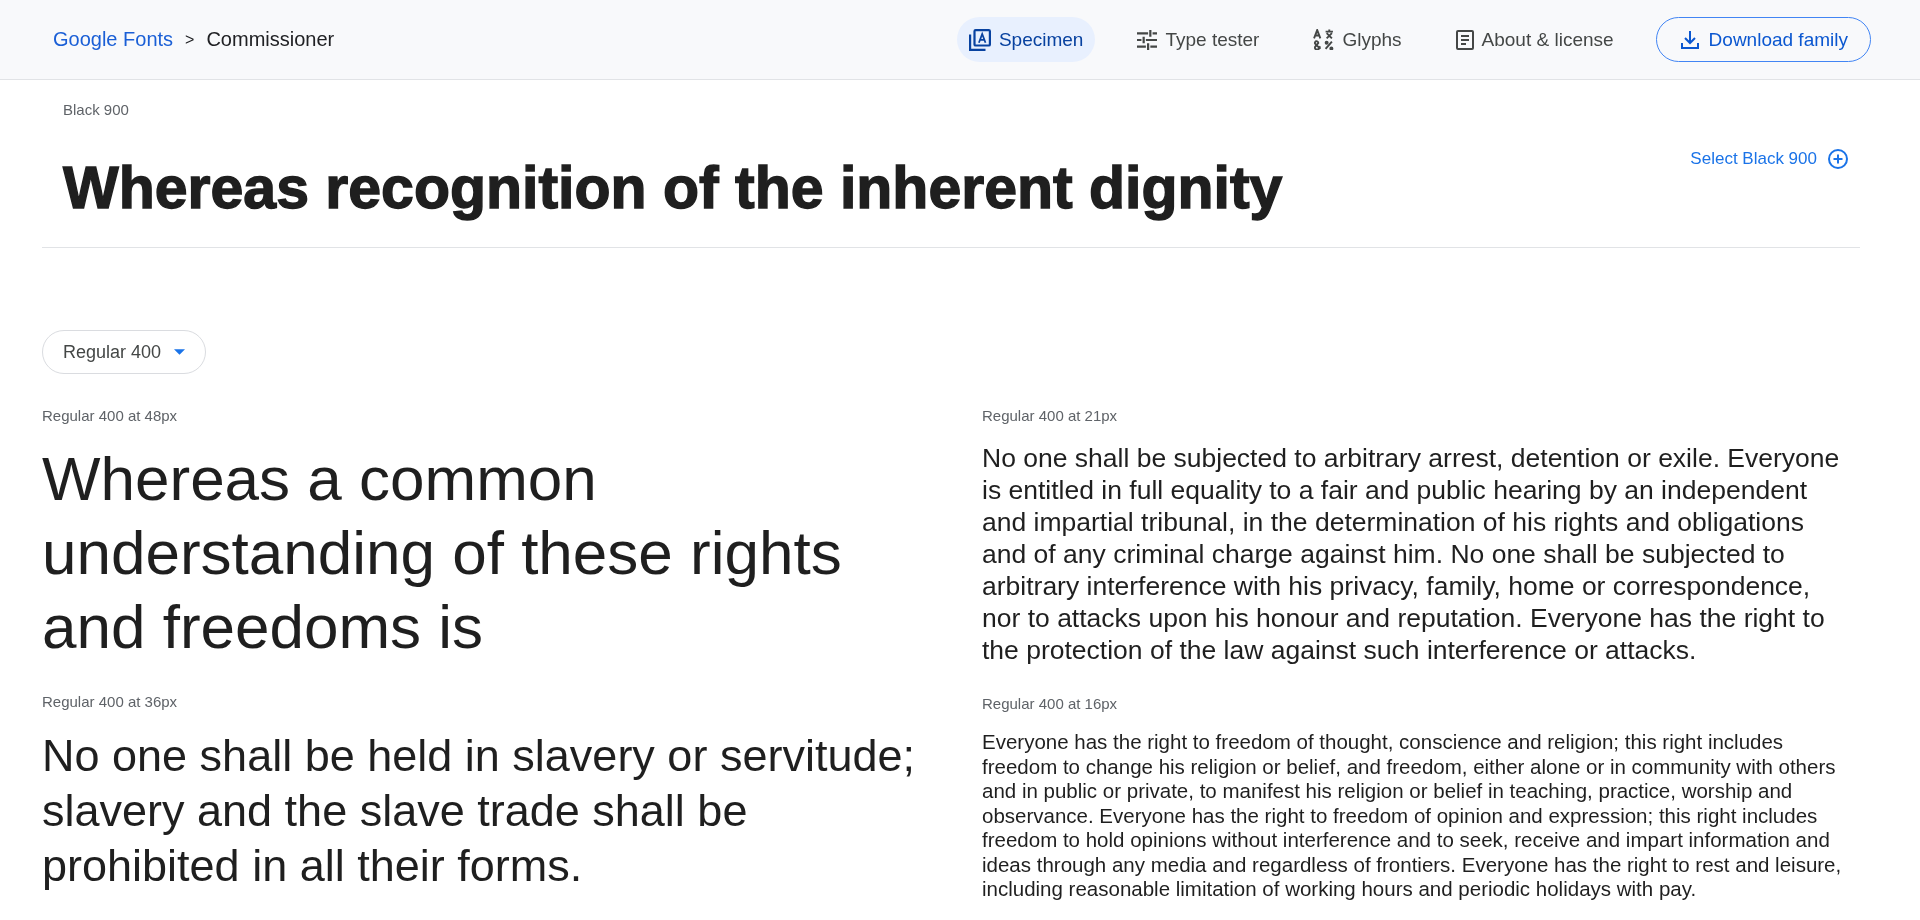  What do you see at coordinates (1324, 39) in the screenshot?
I see `glyphs-icon` at bounding box center [1324, 39].